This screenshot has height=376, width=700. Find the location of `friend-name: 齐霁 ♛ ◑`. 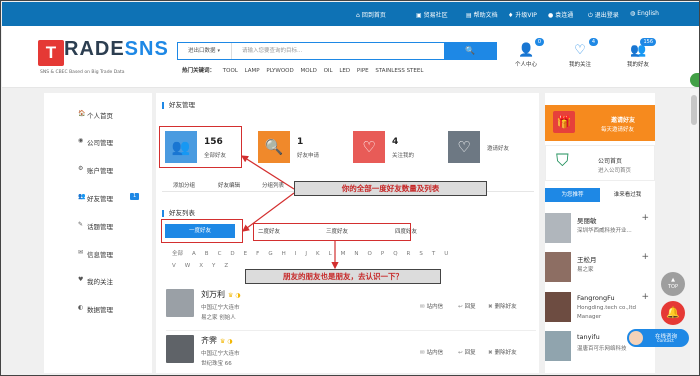

friend-name: 齐霁 ♛ ◑ is located at coordinates (217, 340).